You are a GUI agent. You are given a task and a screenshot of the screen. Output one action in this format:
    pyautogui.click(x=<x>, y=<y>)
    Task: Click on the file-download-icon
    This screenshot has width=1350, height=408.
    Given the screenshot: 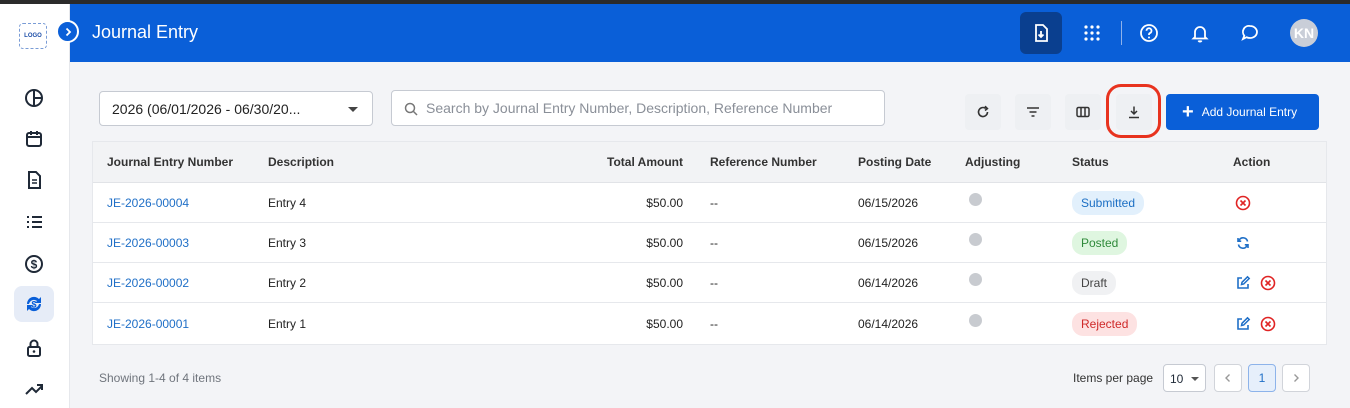 What is the action you would take?
    pyautogui.click(x=1041, y=33)
    